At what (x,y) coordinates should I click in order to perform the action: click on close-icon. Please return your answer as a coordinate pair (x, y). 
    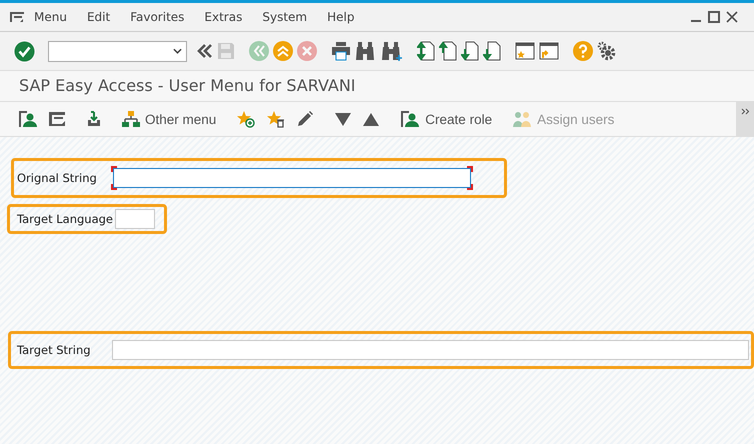
    Looking at the image, I should click on (732, 17).